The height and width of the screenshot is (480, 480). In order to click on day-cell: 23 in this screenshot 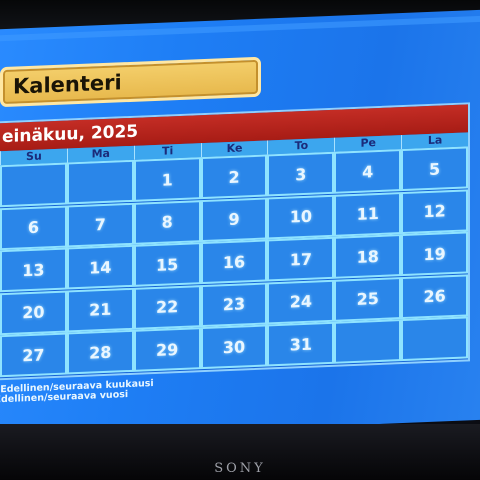, I will do `click(234, 304)`.